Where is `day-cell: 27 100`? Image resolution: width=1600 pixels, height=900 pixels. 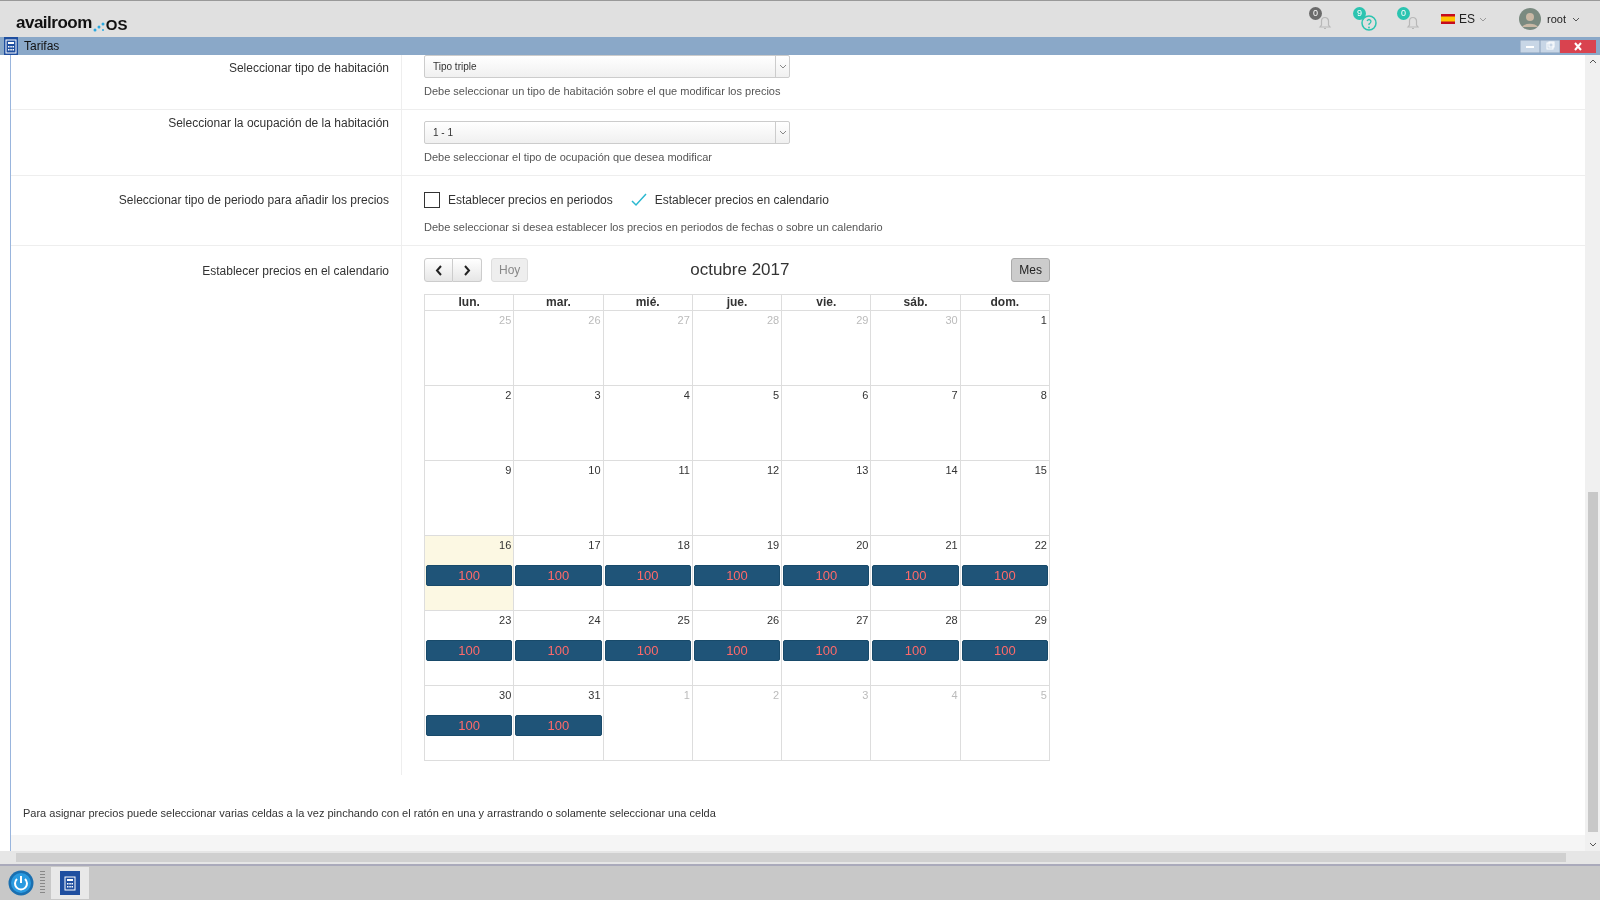
day-cell: 27 100 is located at coordinates (827, 648).